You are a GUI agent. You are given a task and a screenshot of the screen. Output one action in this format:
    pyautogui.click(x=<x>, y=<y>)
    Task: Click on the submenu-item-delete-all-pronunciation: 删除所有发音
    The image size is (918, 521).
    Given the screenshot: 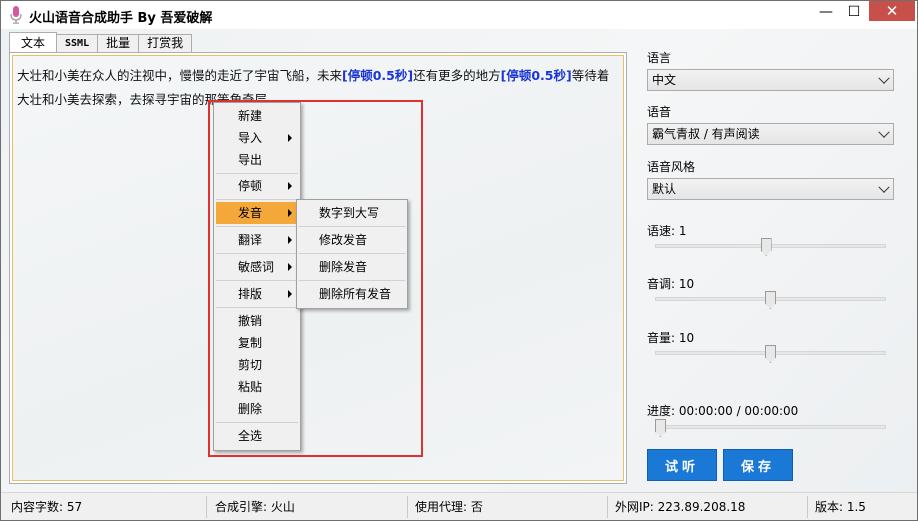 What is the action you would take?
    pyautogui.click(x=352, y=294)
    